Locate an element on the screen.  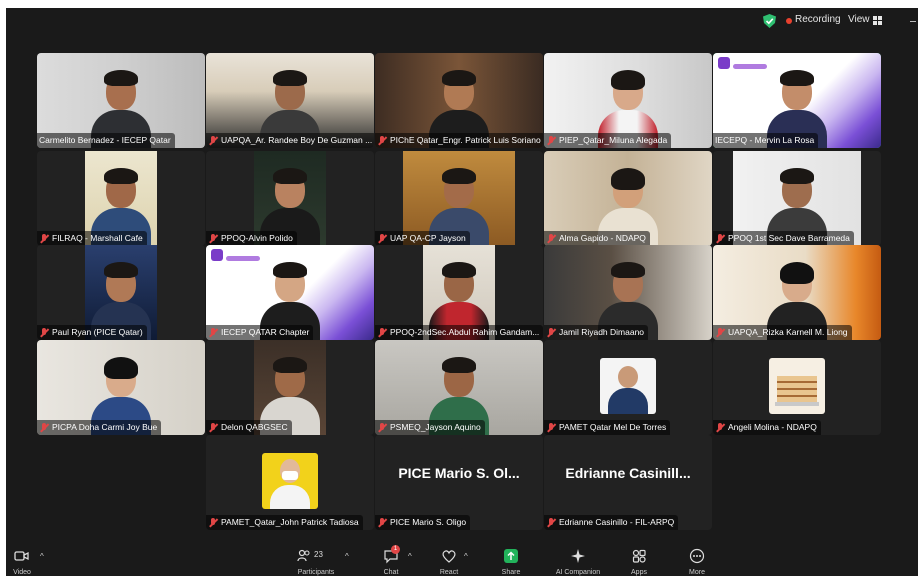
participant-name-tag: PICE Mario S. Oligo is located at coordinates (423, 522).